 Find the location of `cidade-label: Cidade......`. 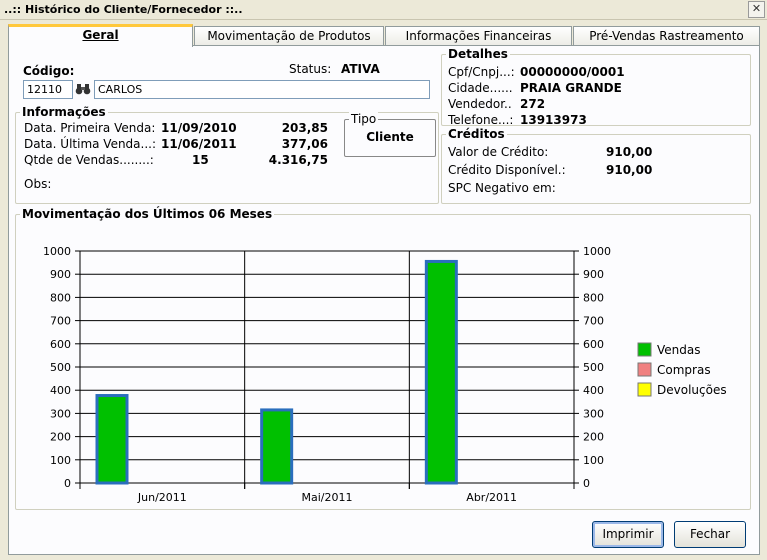

cidade-label: Cidade...... is located at coordinates (480, 88).